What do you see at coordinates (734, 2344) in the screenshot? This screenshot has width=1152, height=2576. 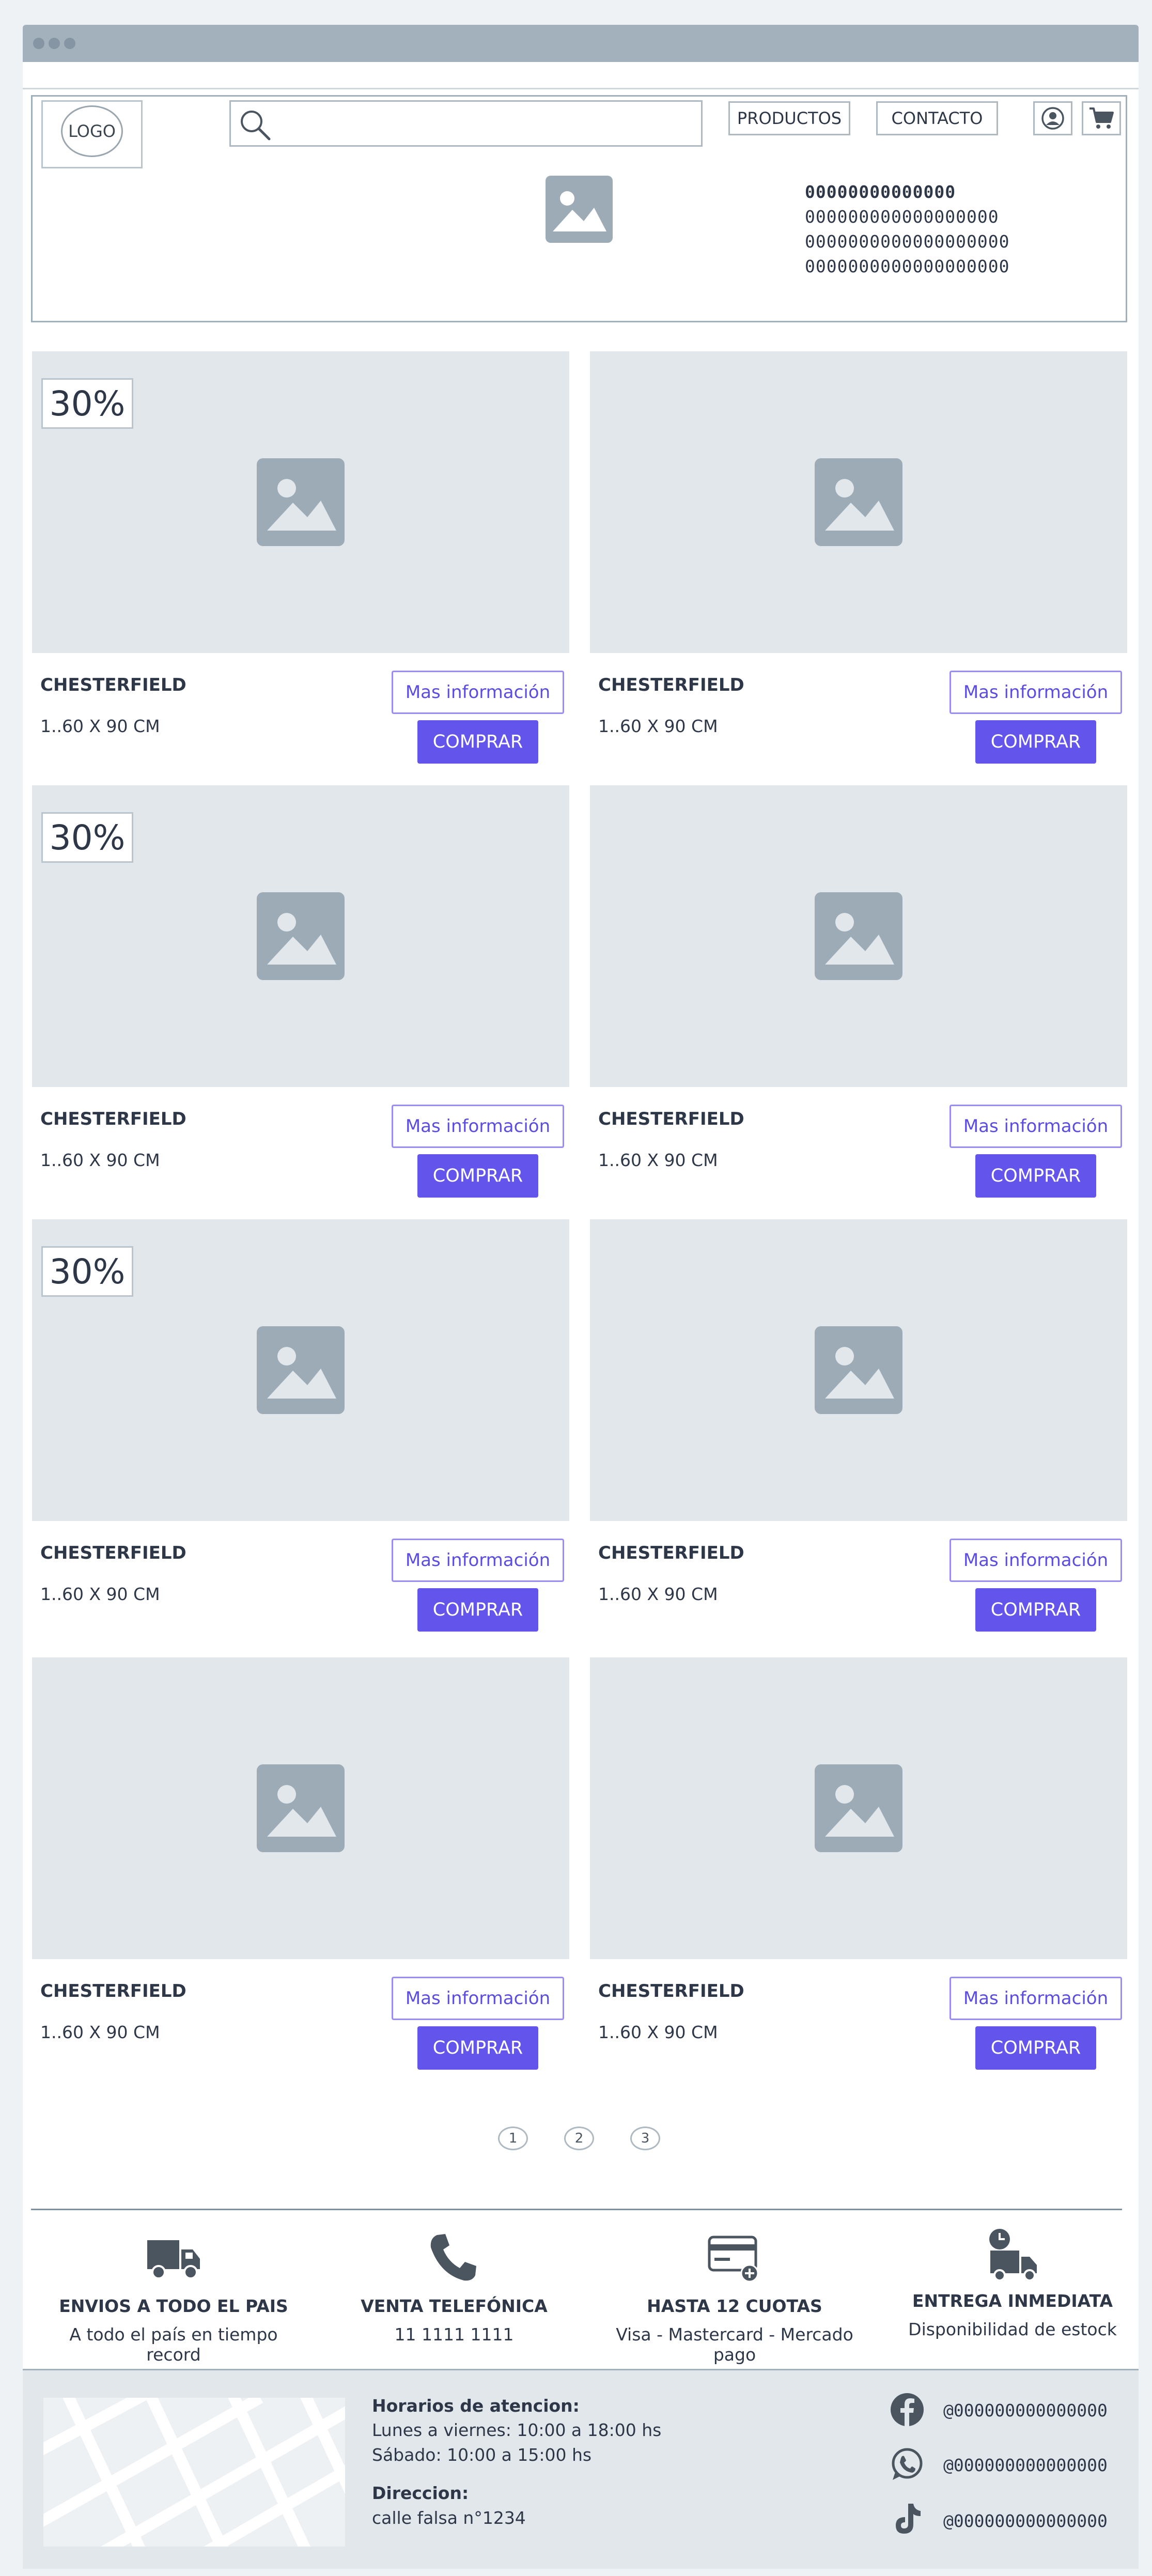 I see `feature-subtitle: Visa - Mastercard - Mercado pago` at bounding box center [734, 2344].